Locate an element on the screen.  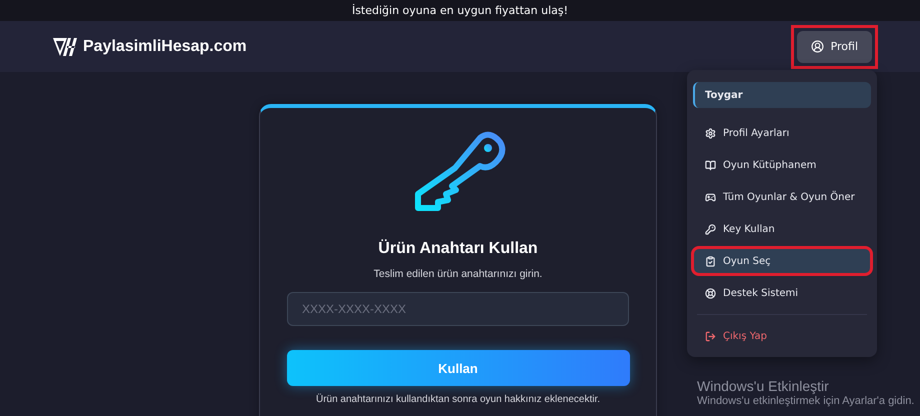
gear-icon is located at coordinates (710, 133).